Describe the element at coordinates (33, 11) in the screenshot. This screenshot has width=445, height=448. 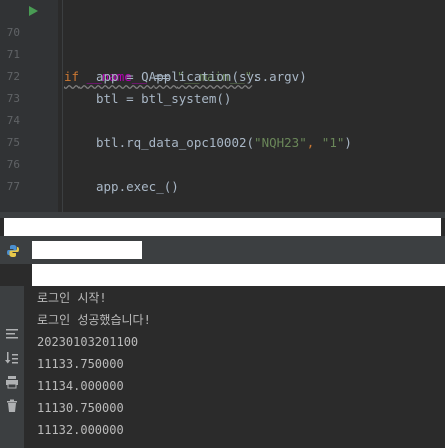
I see `run-gutter-icon` at that location.